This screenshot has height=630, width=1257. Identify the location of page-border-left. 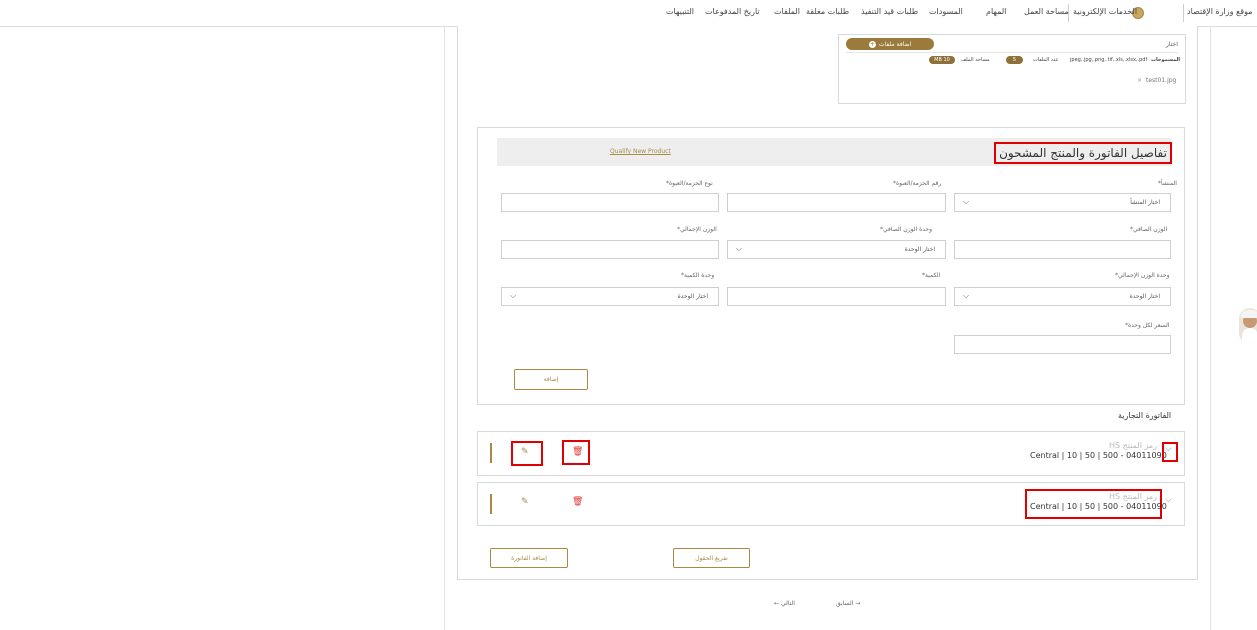
(444, 328).